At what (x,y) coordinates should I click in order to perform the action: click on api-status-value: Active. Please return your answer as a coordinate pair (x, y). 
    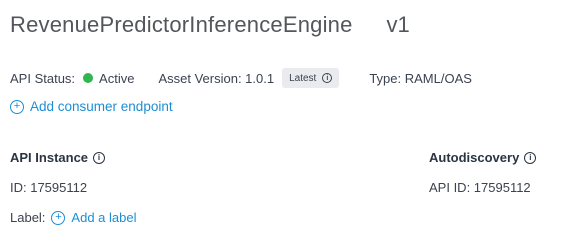
    Looking at the image, I should click on (117, 78).